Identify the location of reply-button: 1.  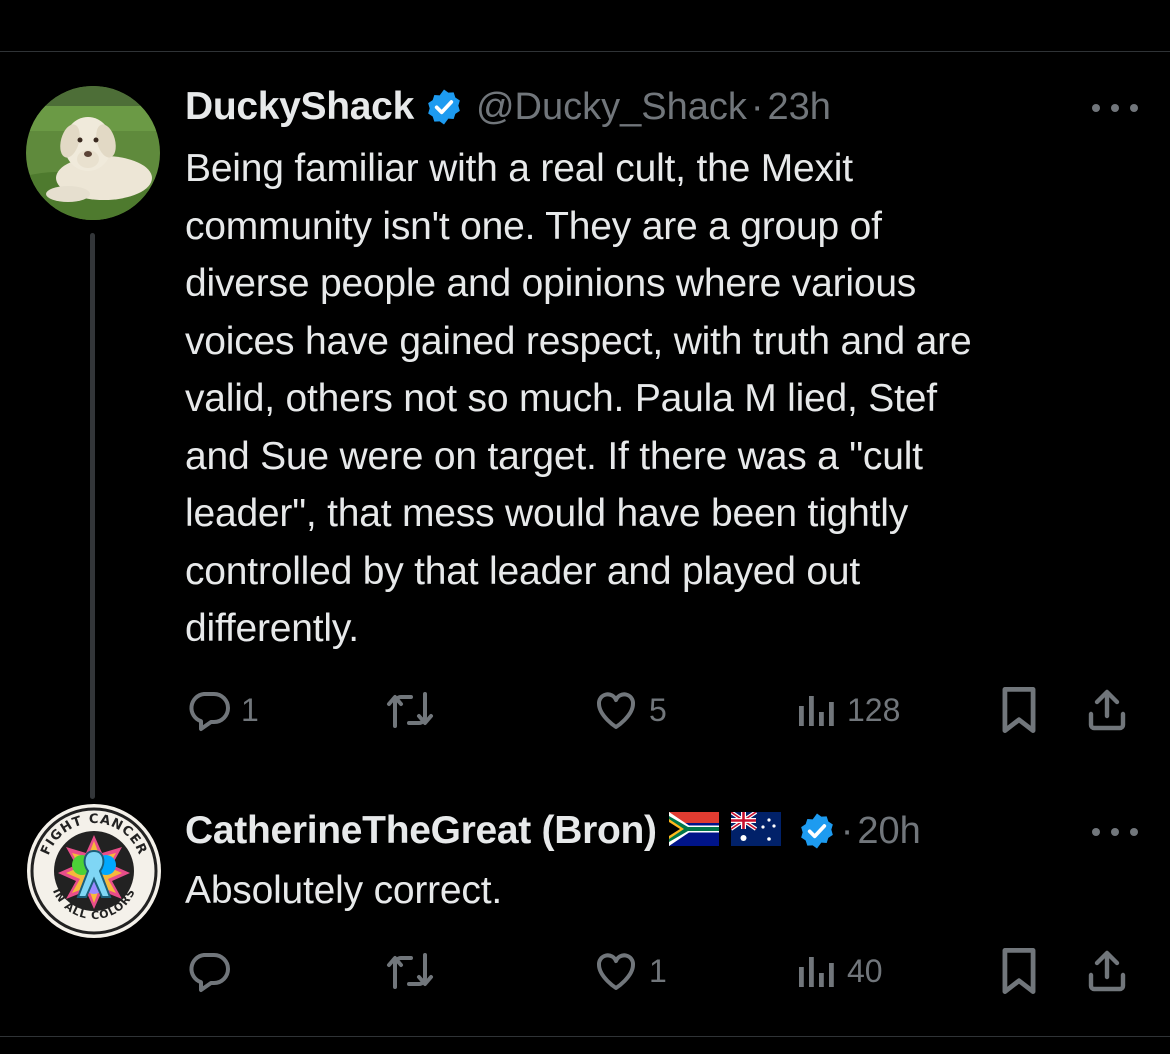
(222, 710).